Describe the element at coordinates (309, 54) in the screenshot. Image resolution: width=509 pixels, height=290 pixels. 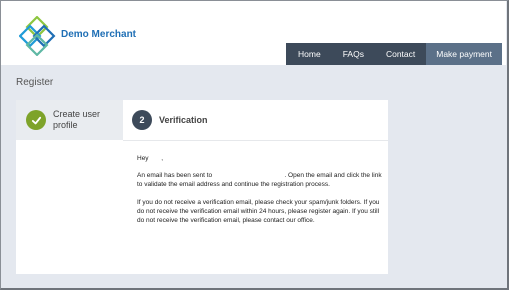
I see `nav-home: Home` at that location.